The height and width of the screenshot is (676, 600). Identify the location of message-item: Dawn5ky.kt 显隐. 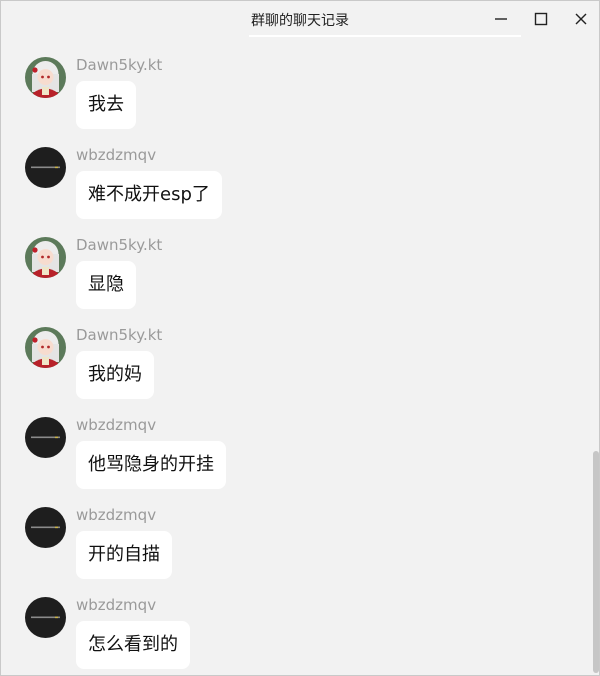
(275, 263).